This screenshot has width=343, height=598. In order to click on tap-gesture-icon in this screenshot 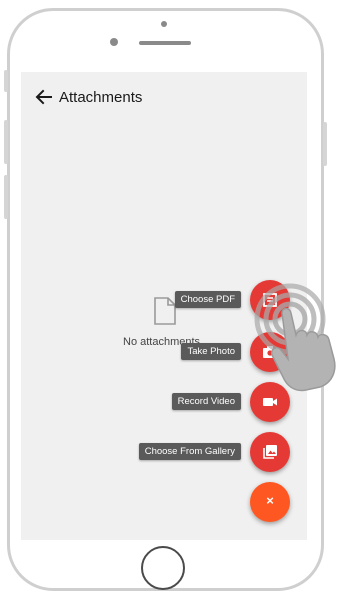, I will do `click(295, 337)`.